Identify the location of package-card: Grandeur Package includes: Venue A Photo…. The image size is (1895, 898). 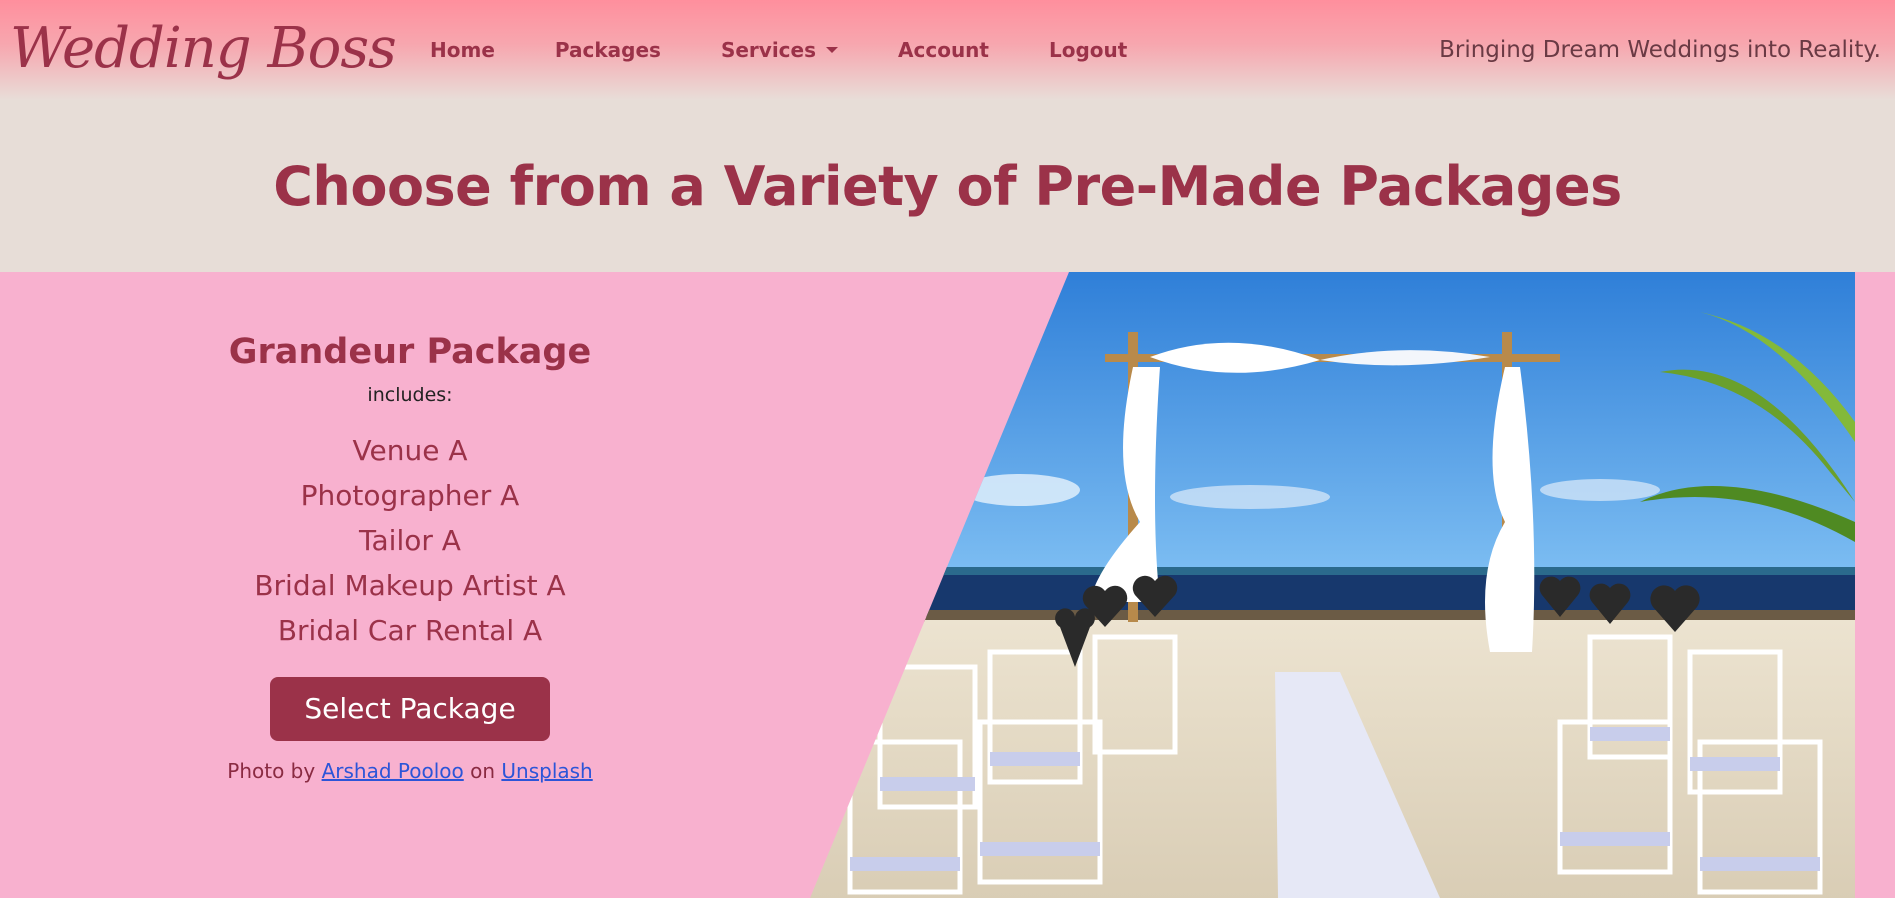
(410, 557).